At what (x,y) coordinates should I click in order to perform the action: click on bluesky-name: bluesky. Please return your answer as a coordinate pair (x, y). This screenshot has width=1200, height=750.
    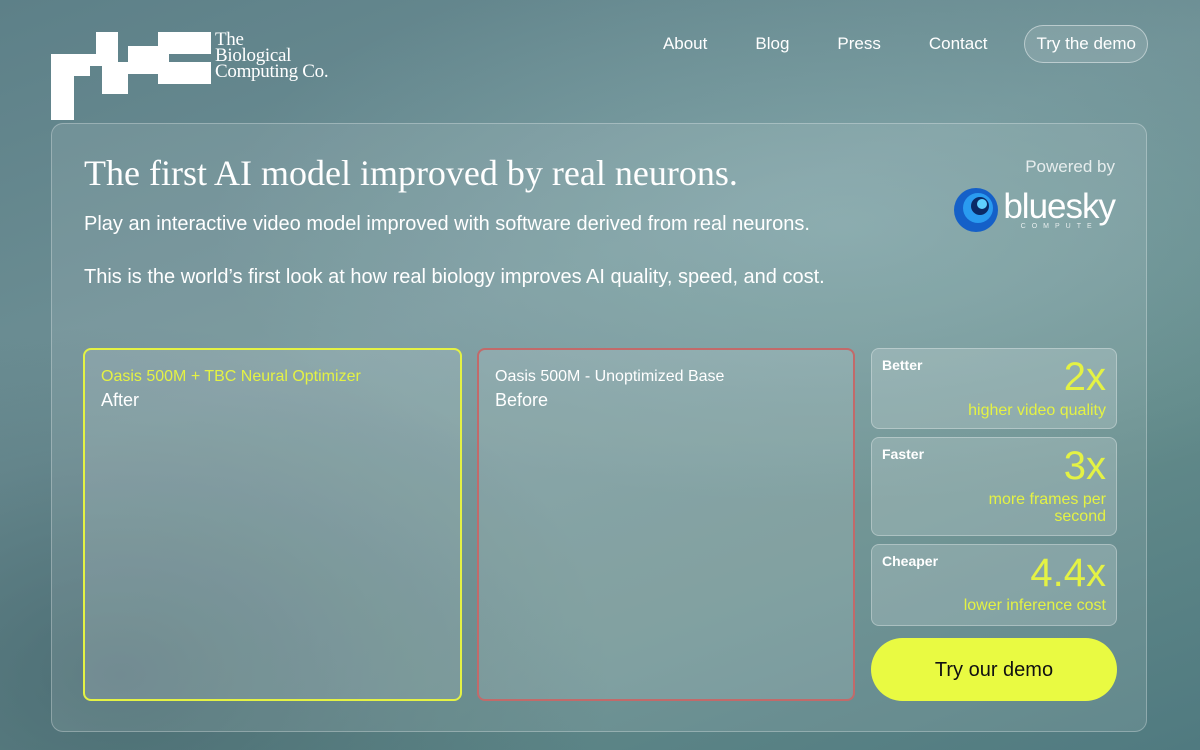
    Looking at the image, I should click on (1059, 206).